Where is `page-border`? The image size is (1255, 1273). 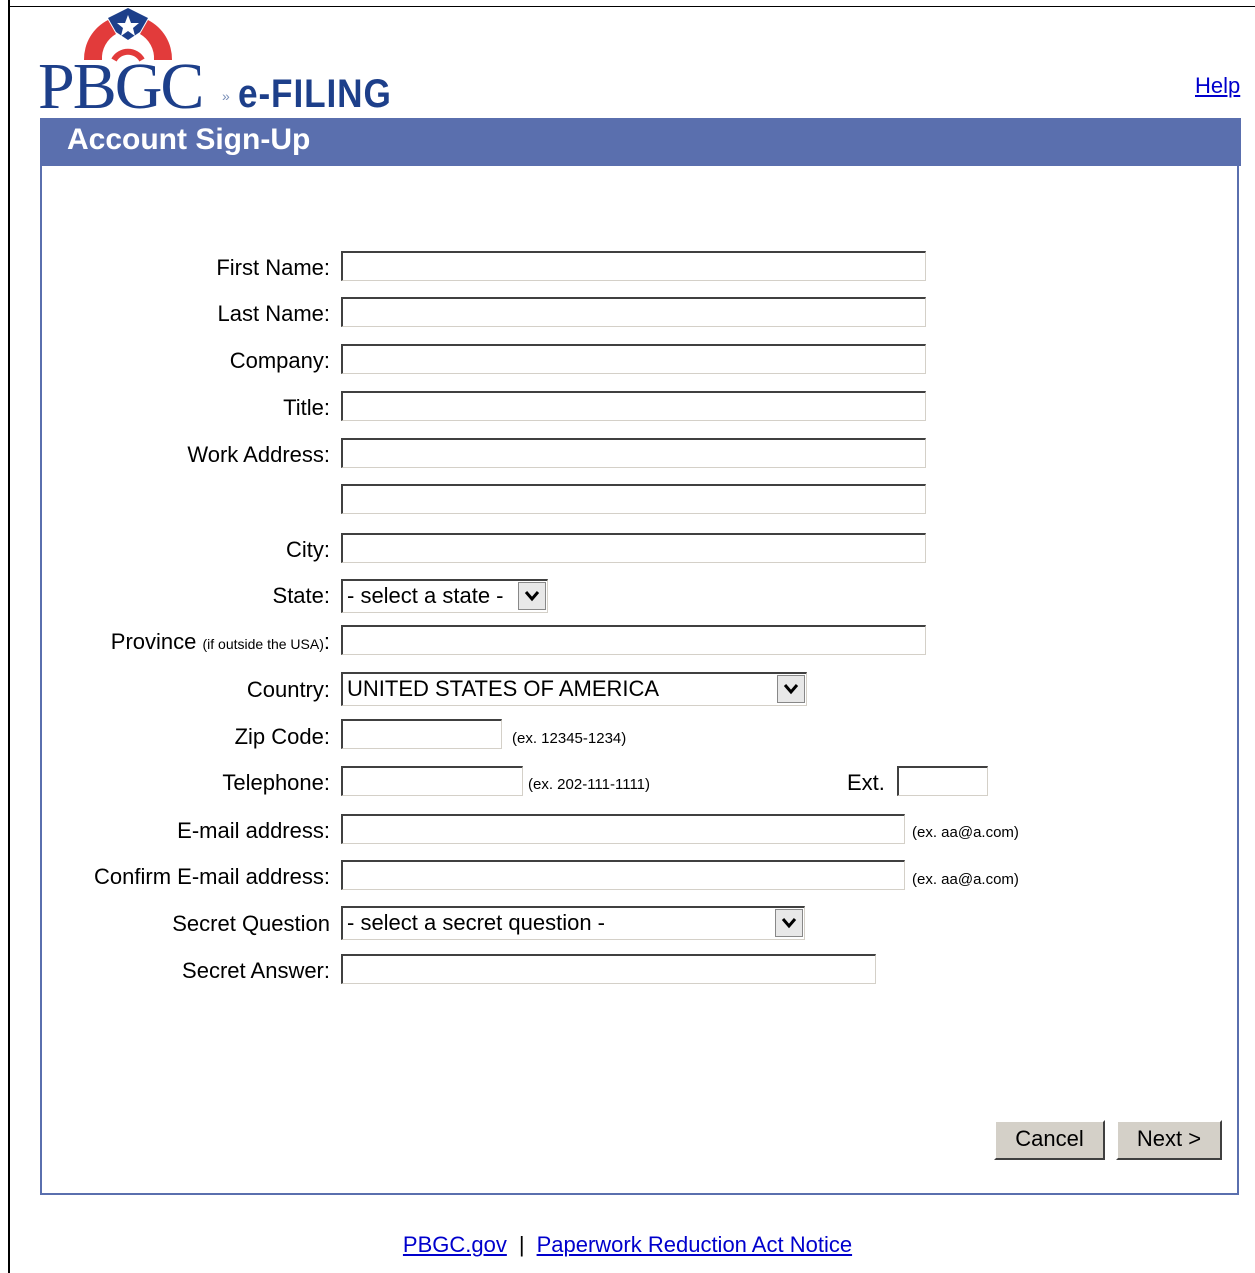 page-border is located at coordinates (9, 636).